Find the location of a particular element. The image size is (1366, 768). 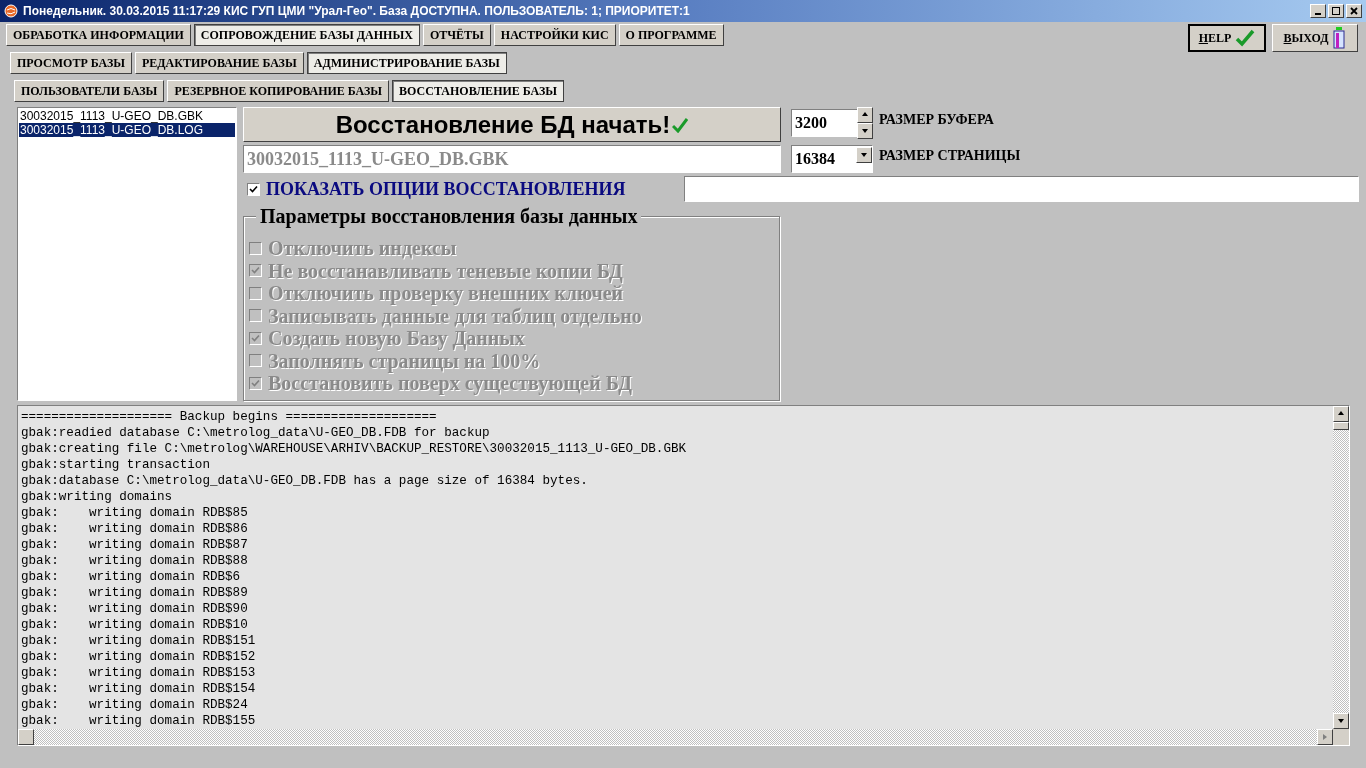

help-button: HELP is located at coordinates (1227, 38).